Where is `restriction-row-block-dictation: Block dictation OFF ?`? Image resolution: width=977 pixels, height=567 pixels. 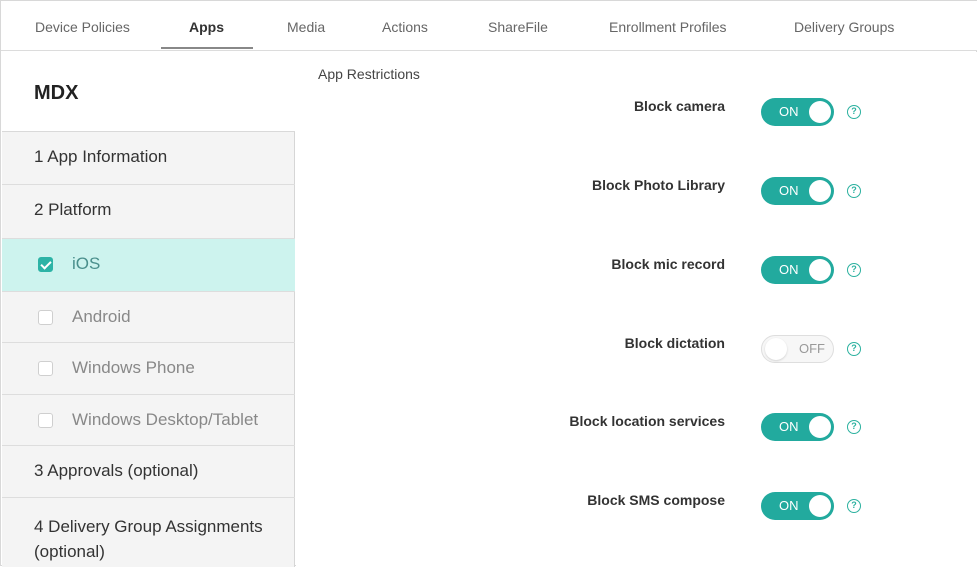 restriction-row-block-dictation: Block dictation OFF ? is located at coordinates (636, 355).